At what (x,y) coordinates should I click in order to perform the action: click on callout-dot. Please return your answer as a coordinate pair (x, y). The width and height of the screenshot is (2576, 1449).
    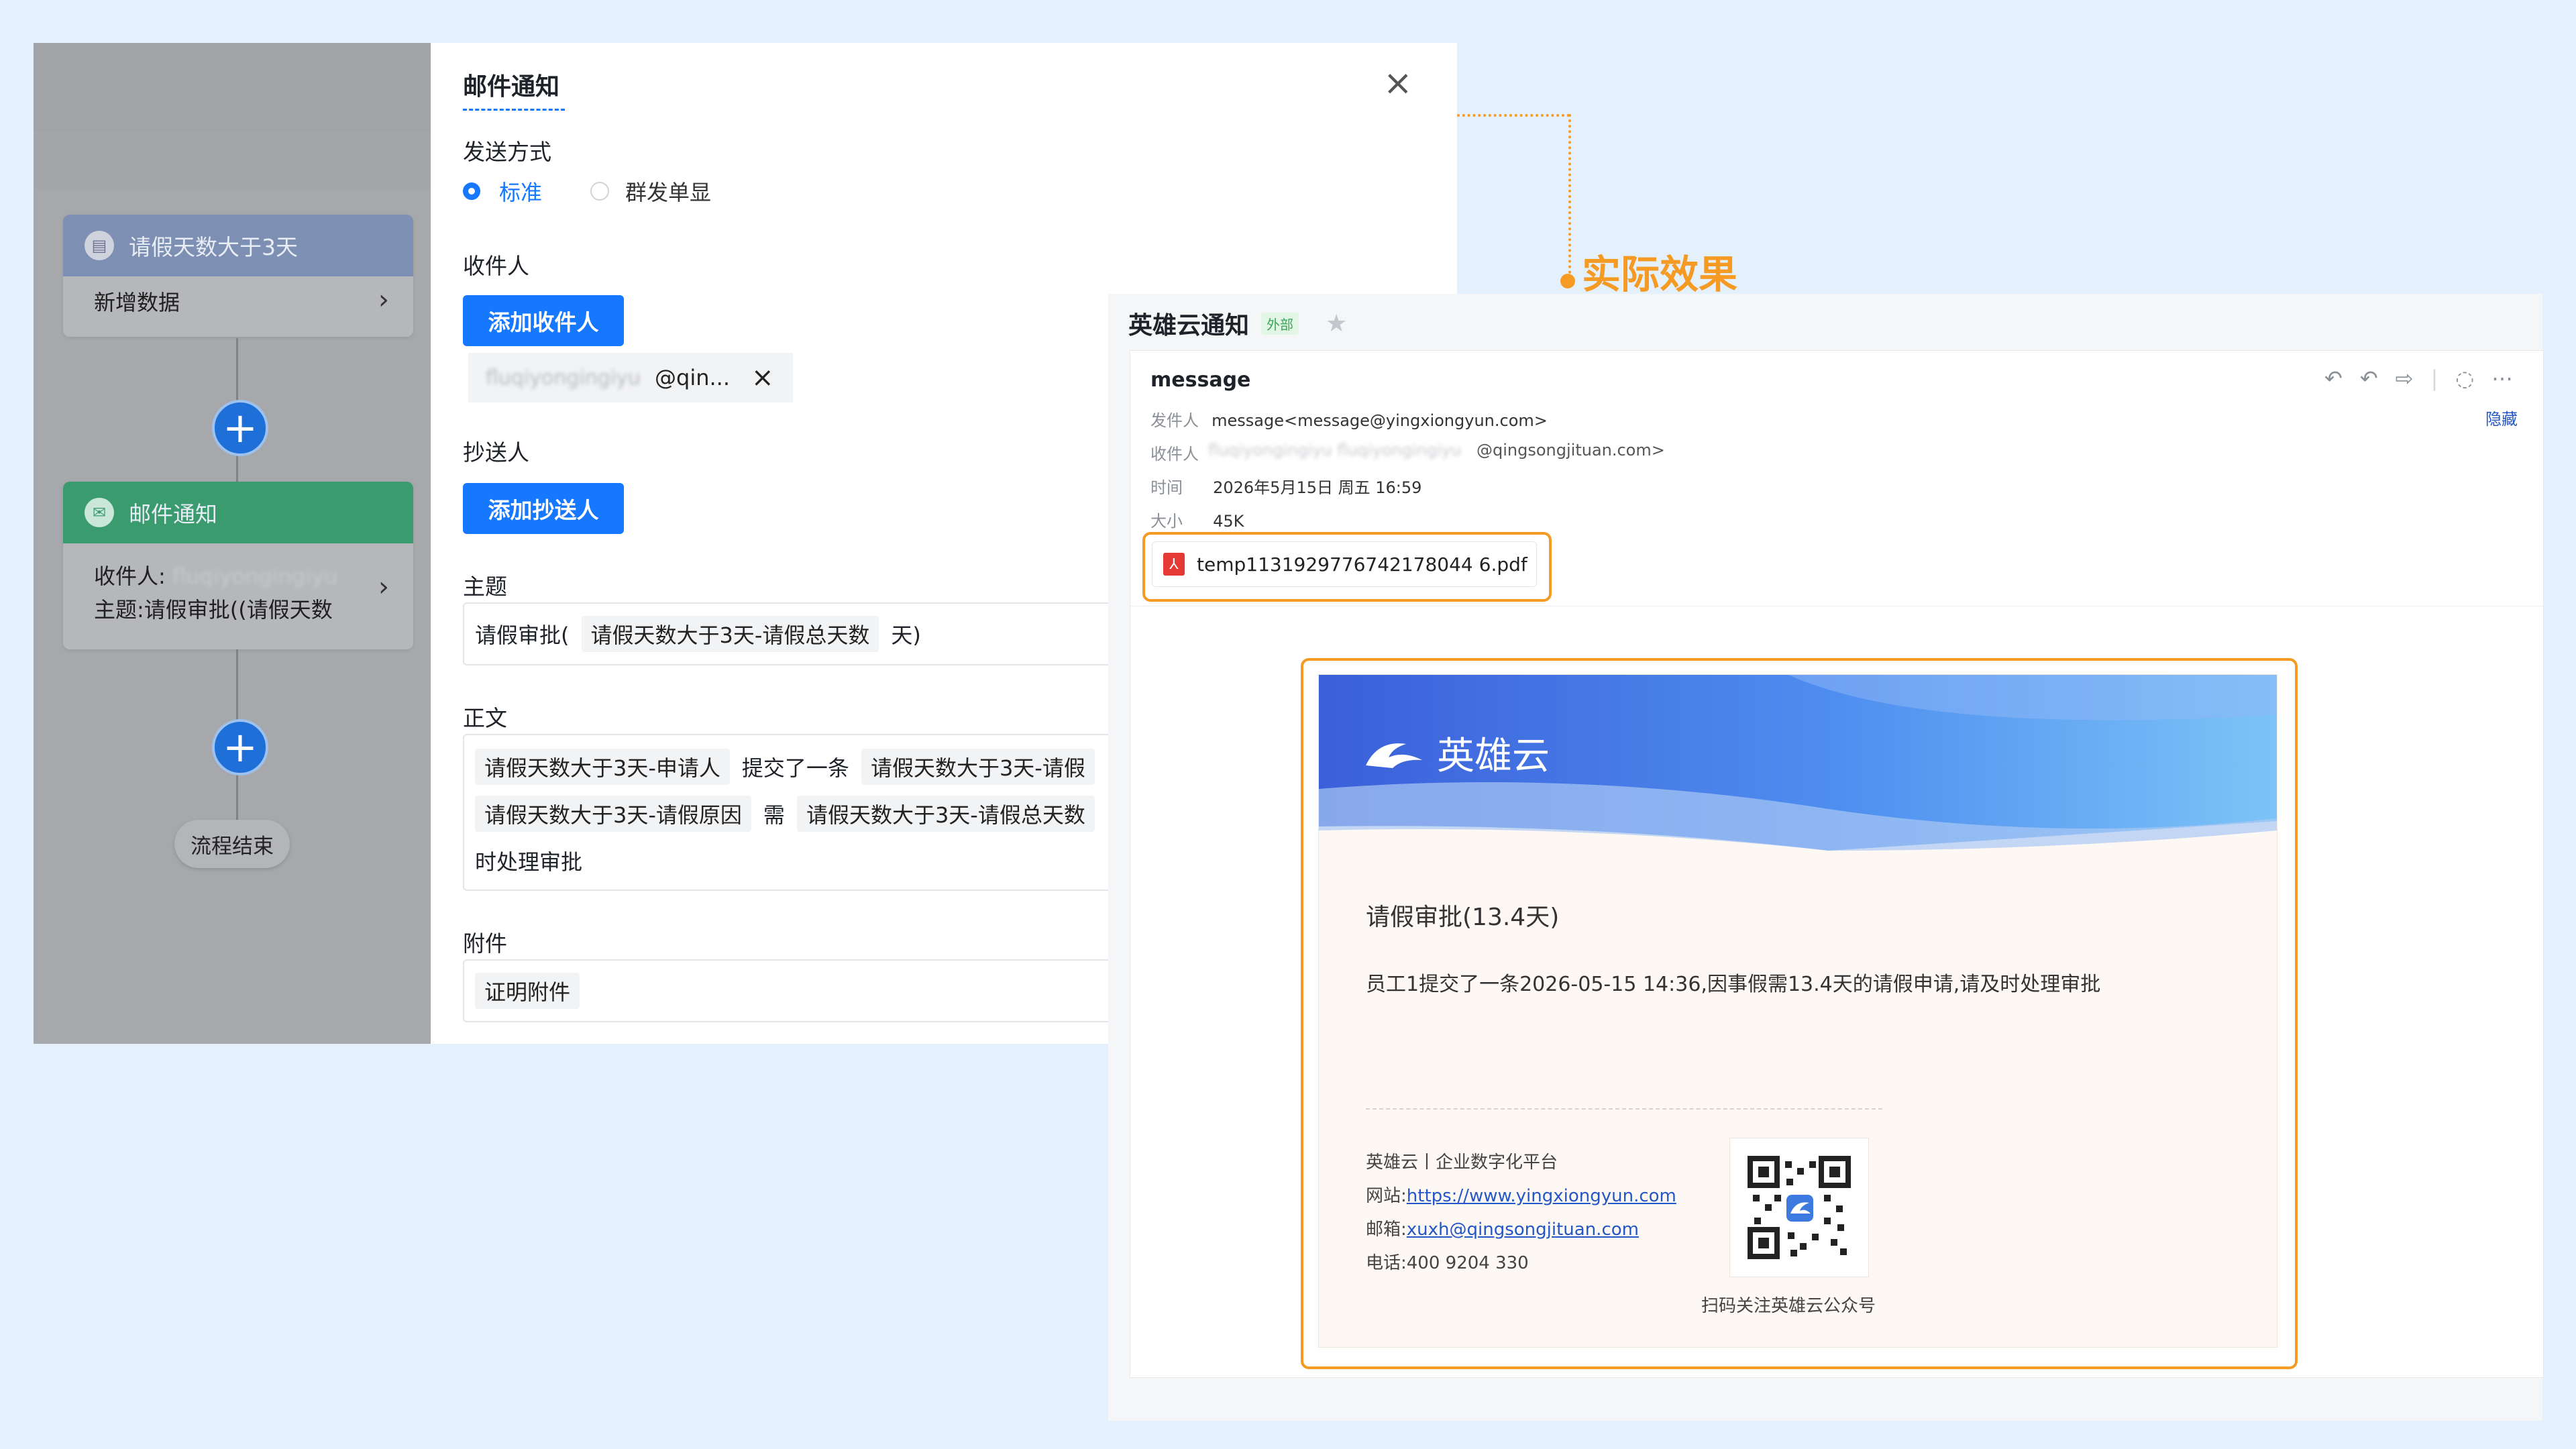
    Looking at the image, I should click on (1567, 281).